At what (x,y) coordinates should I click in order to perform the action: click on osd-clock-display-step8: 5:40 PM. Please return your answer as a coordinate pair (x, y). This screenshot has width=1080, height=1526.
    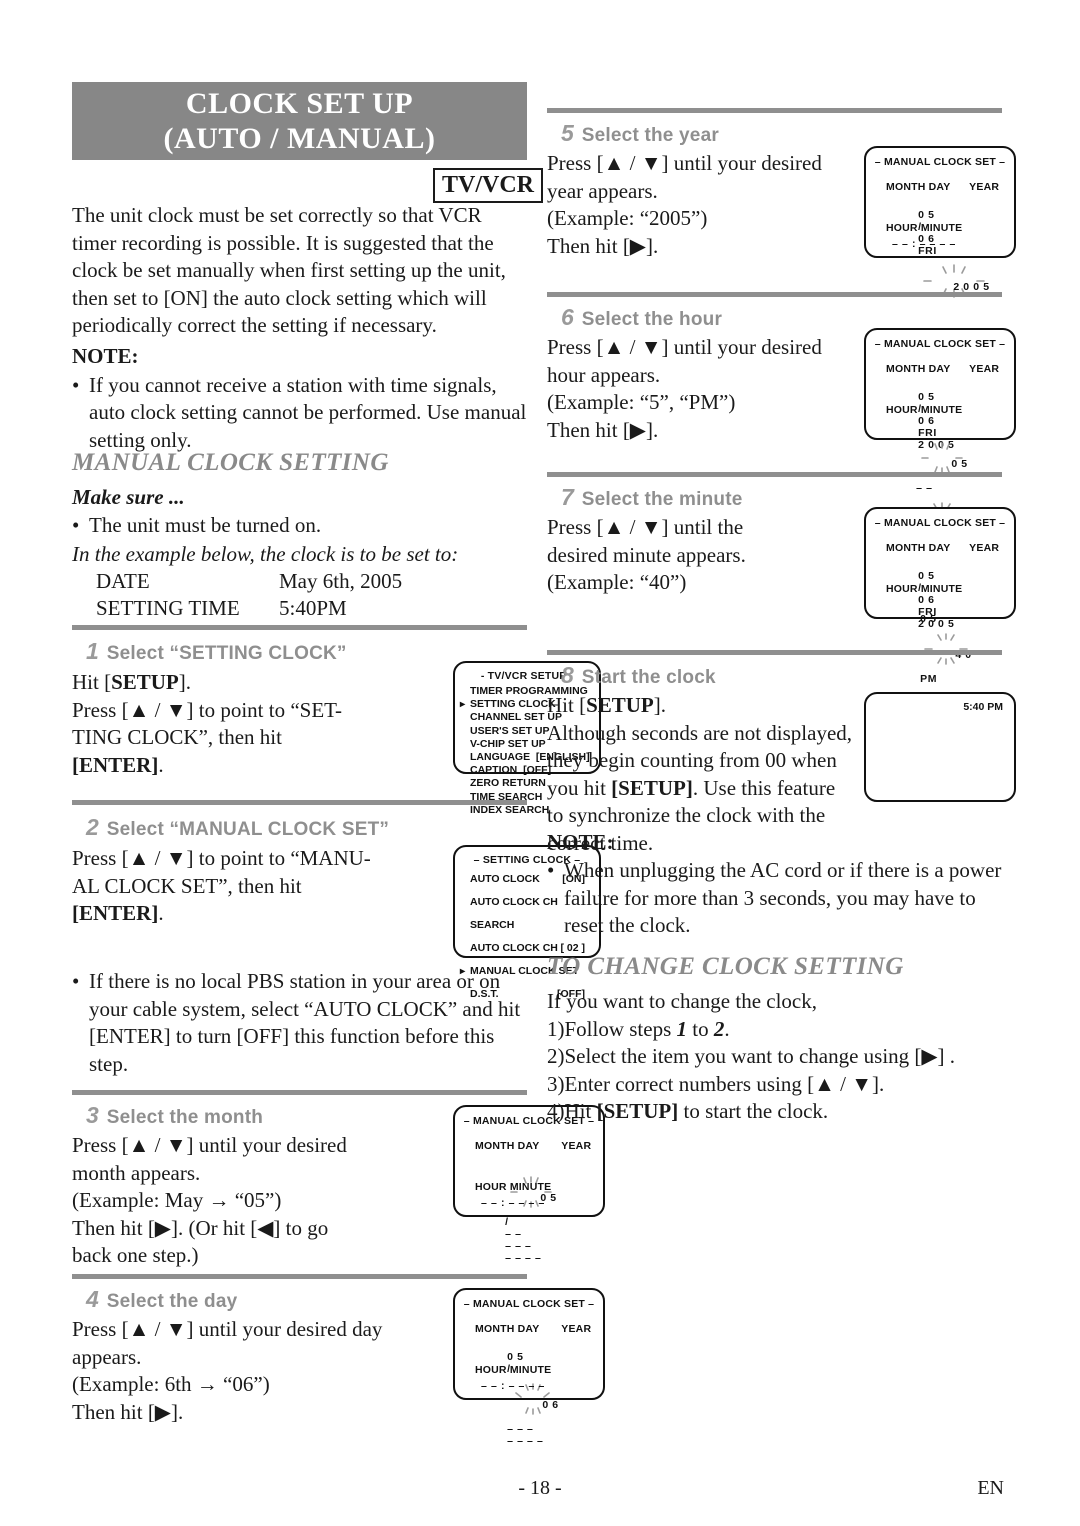
    Looking at the image, I should click on (940, 747).